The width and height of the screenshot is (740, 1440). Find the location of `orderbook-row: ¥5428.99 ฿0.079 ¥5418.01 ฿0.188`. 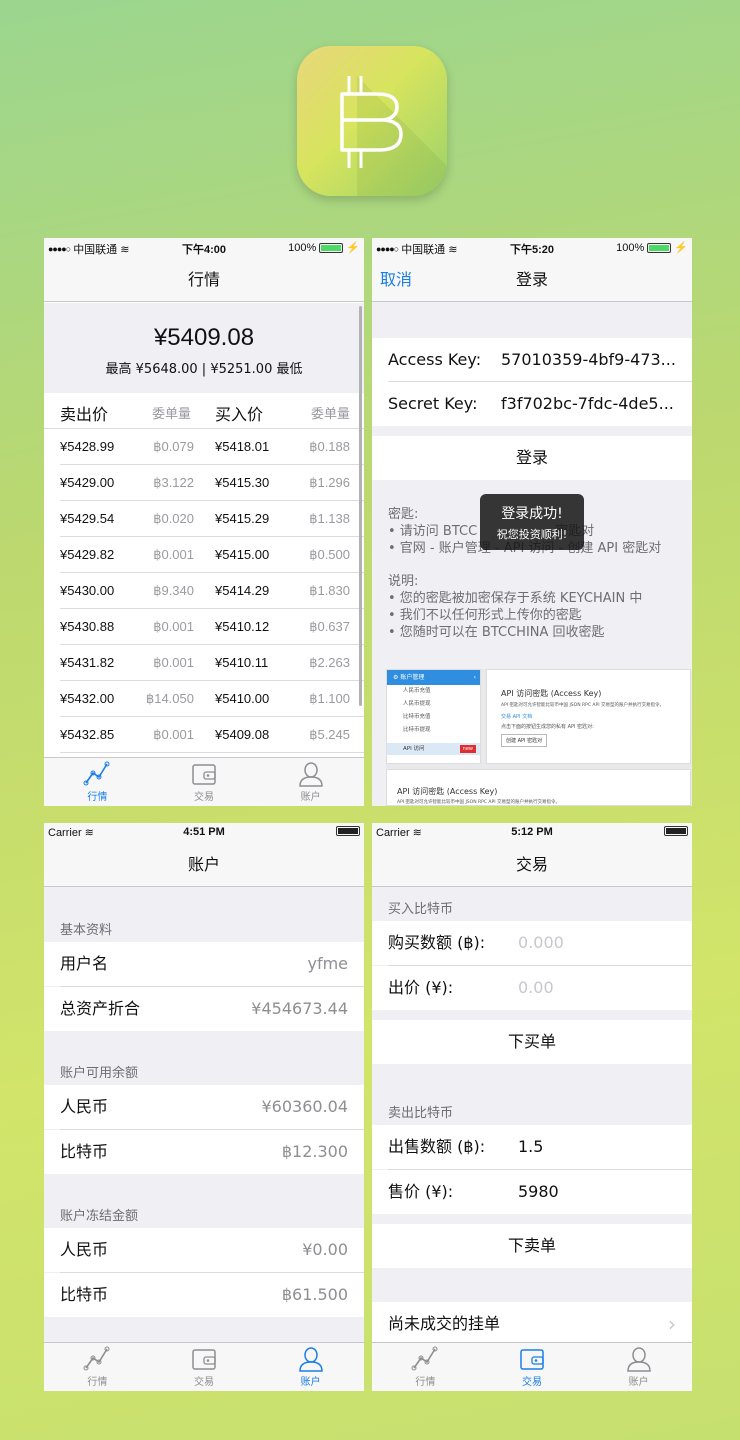

orderbook-row: ¥5428.99 ฿0.079 ¥5418.01 ฿0.188 is located at coordinates (204, 447).